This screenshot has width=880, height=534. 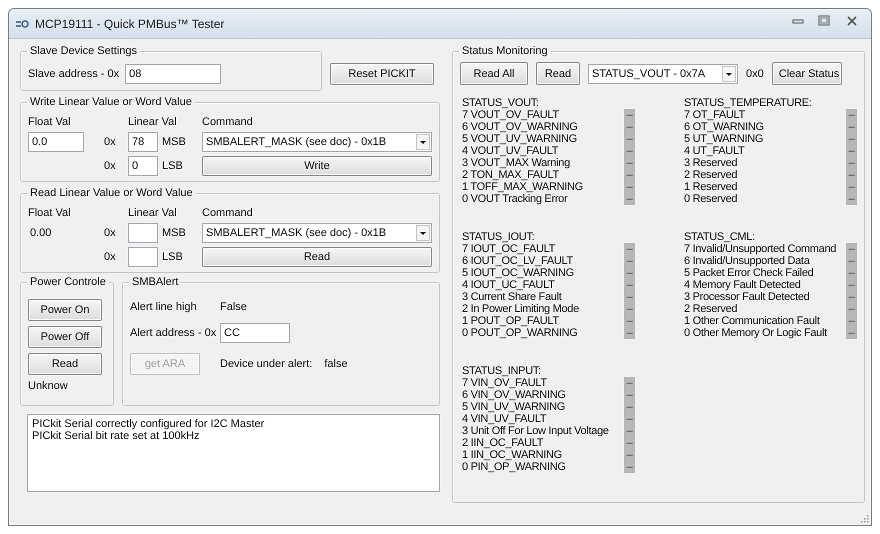 What do you see at coordinates (149, 424) in the screenshot?
I see `log-line: PICkit Serial correctly configured for I2C Master` at bounding box center [149, 424].